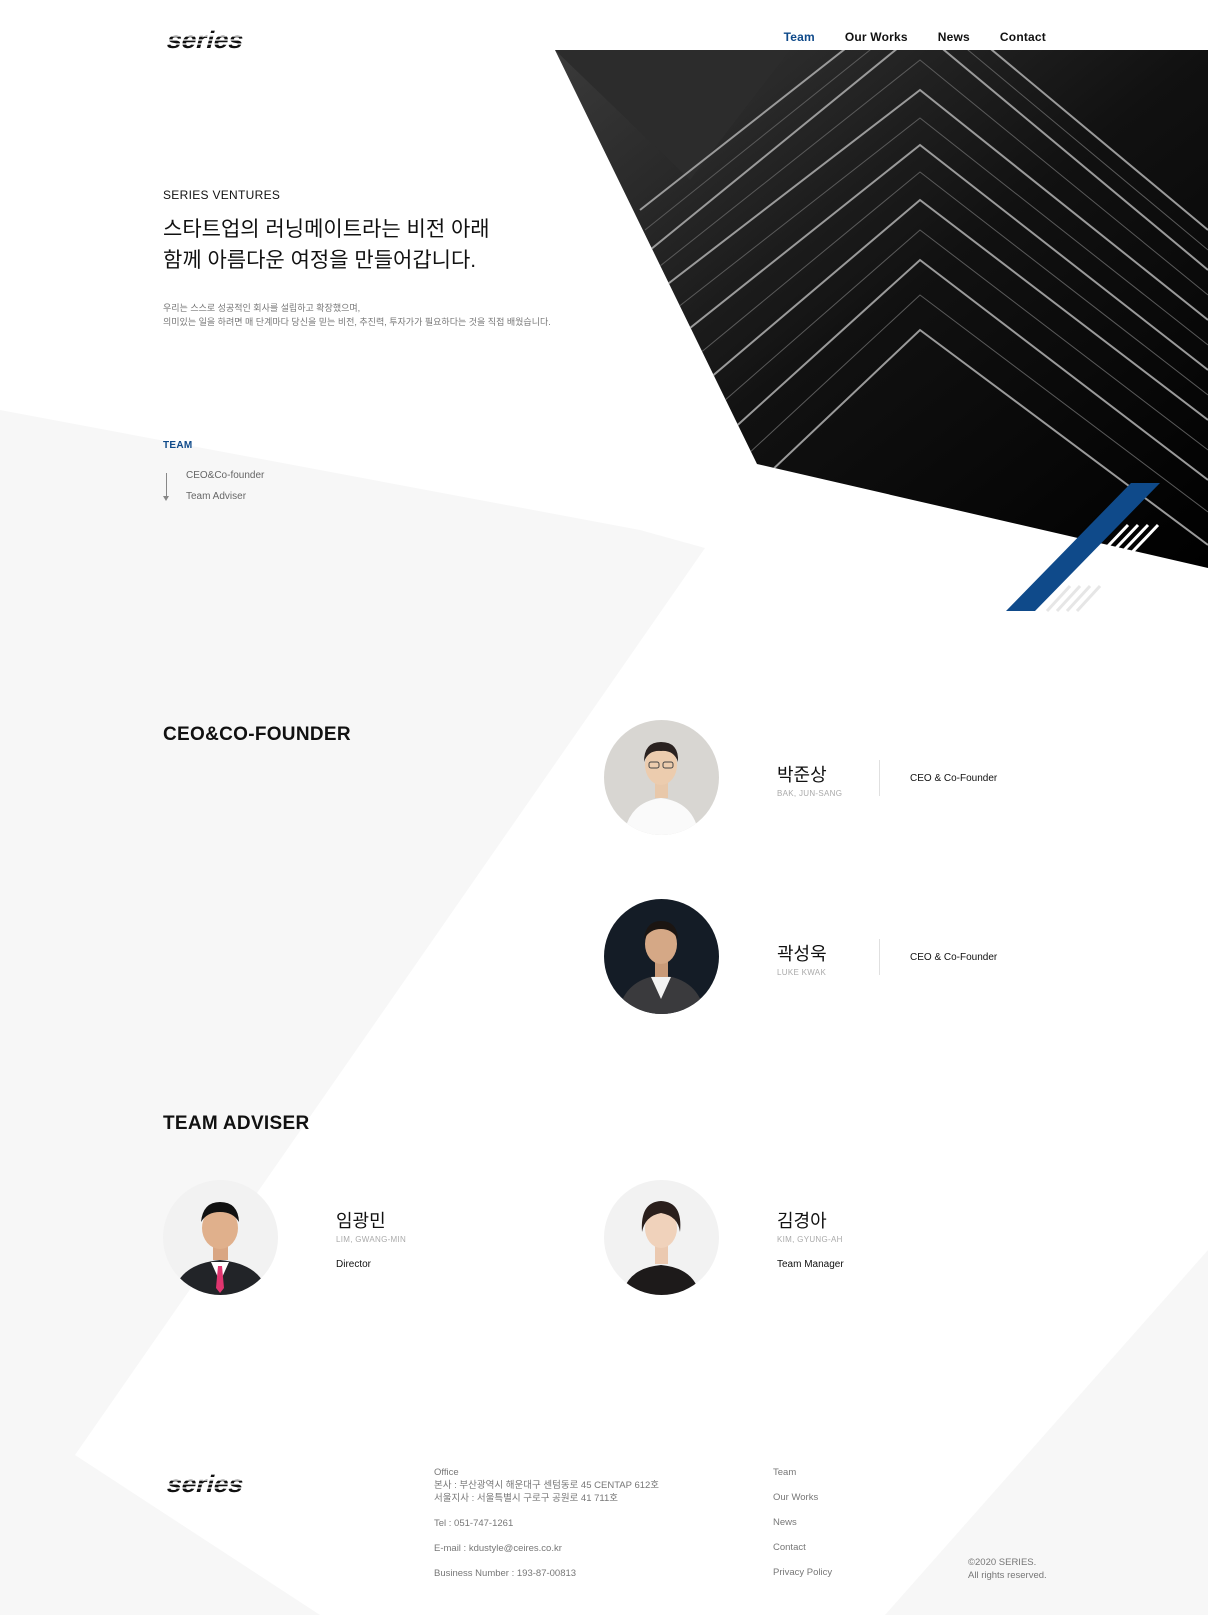  What do you see at coordinates (799, 37) in the screenshot?
I see `nav-team: Team` at bounding box center [799, 37].